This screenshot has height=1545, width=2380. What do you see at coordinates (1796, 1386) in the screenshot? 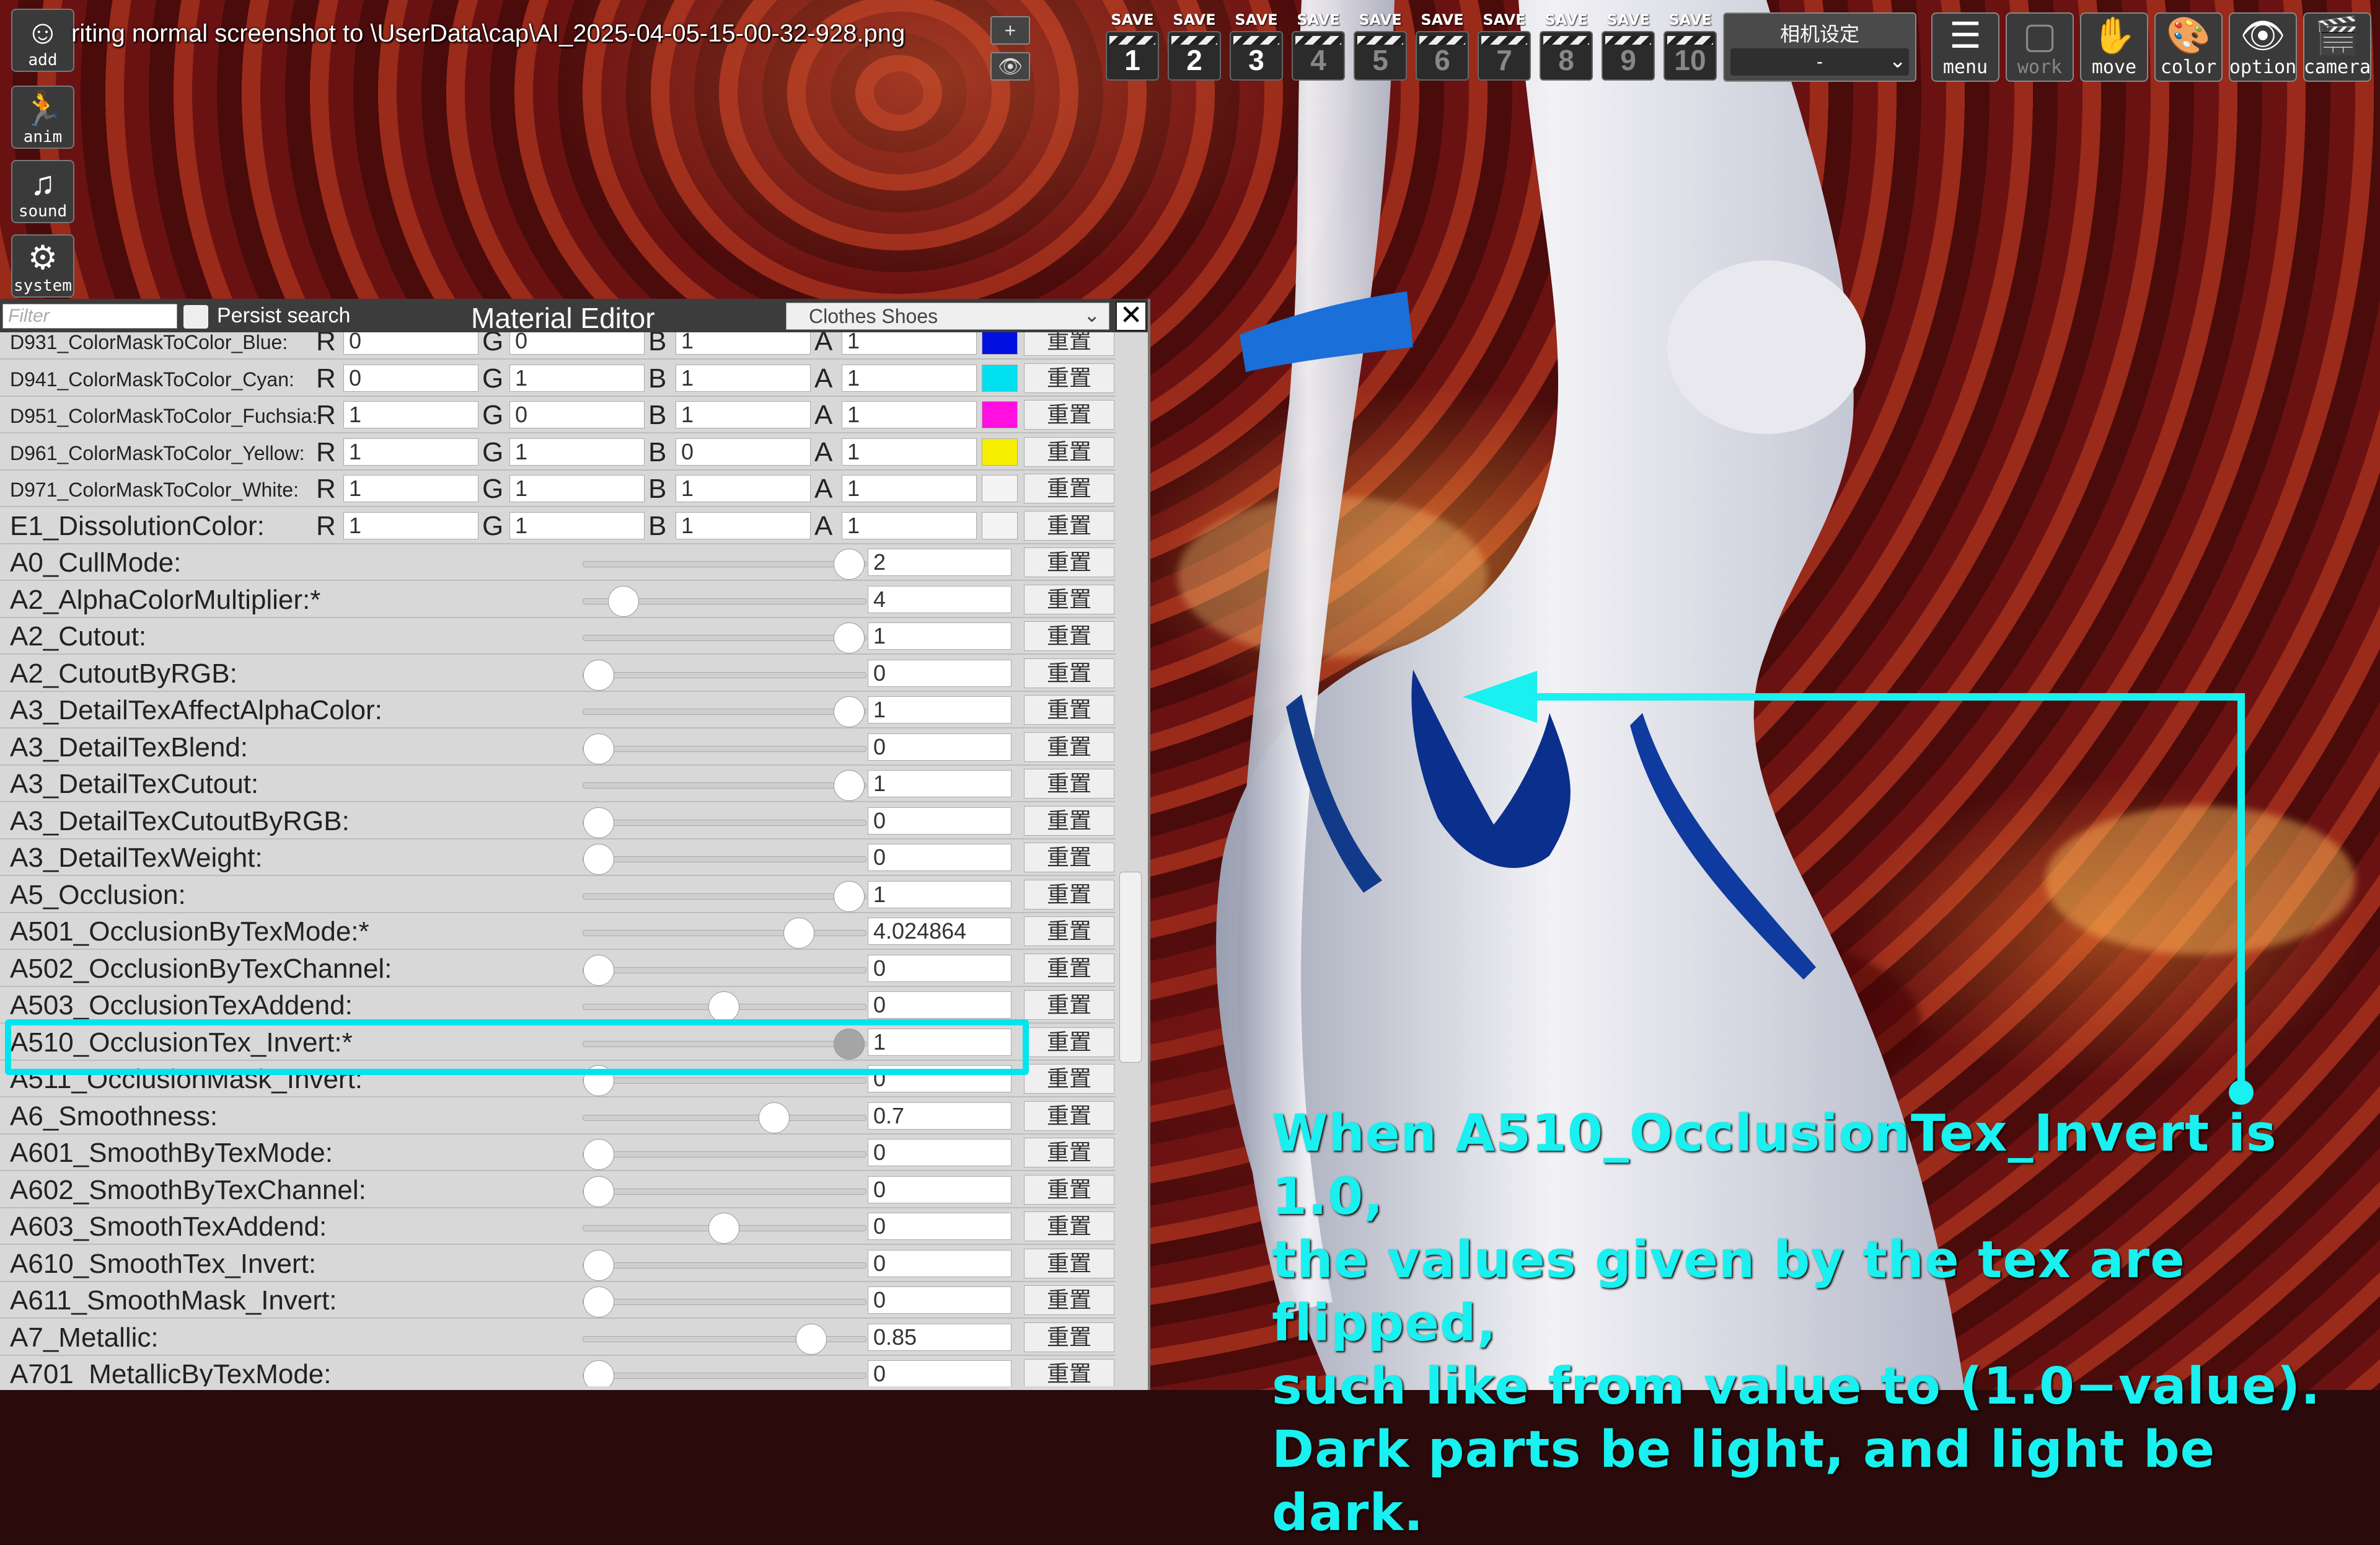
I see `annotation-line: such like from value to (1.0−value).` at bounding box center [1796, 1386].